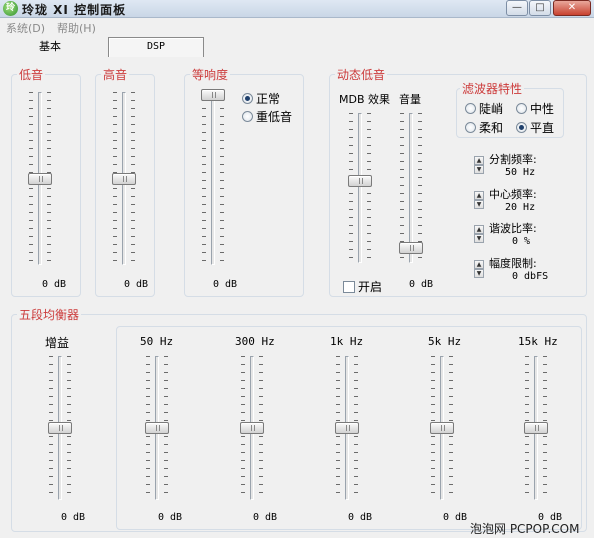  Describe the element at coordinates (572, 8) in the screenshot. I see `close-button: ✕` at that location.